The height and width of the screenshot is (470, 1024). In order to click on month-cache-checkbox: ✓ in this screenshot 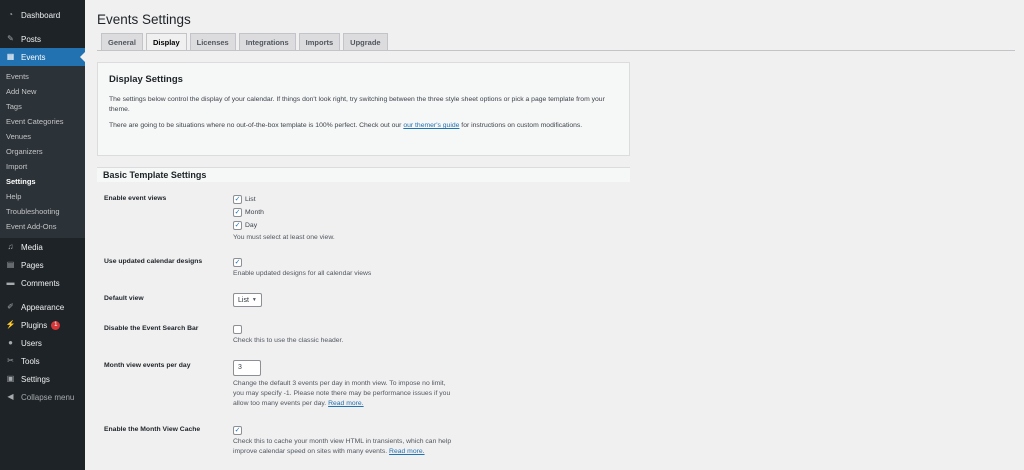, I will do `click(237, 430)`.